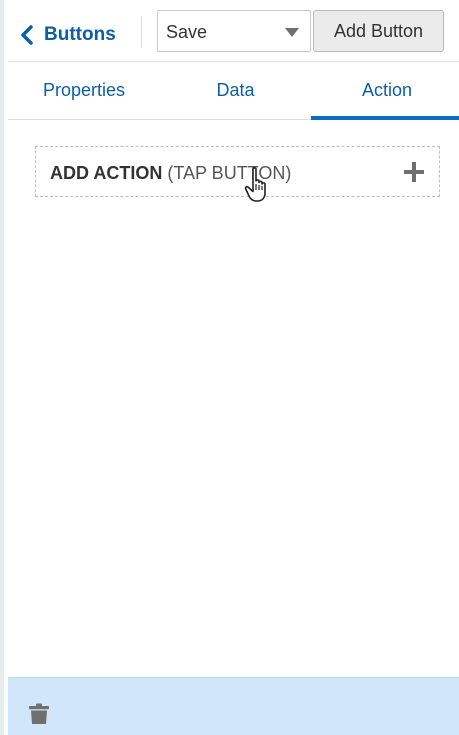 The width and height of the screenshot is (459, 735). What do you see at coordinates (414, 172) in the screenshot?
I see `plus-icon` at bounding box center [414, 172].